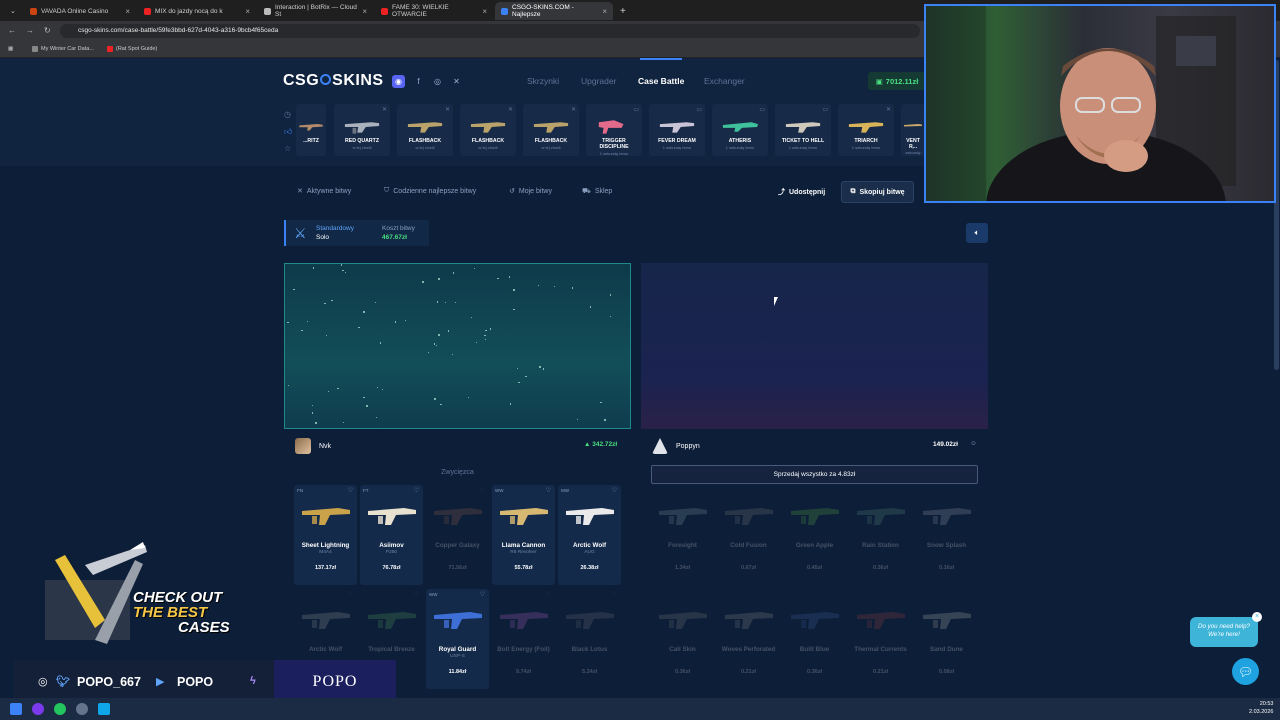  I want to click on live-drop-card: ▭ FEVER DREAM 1 sekundę temu, so click(677, 130).